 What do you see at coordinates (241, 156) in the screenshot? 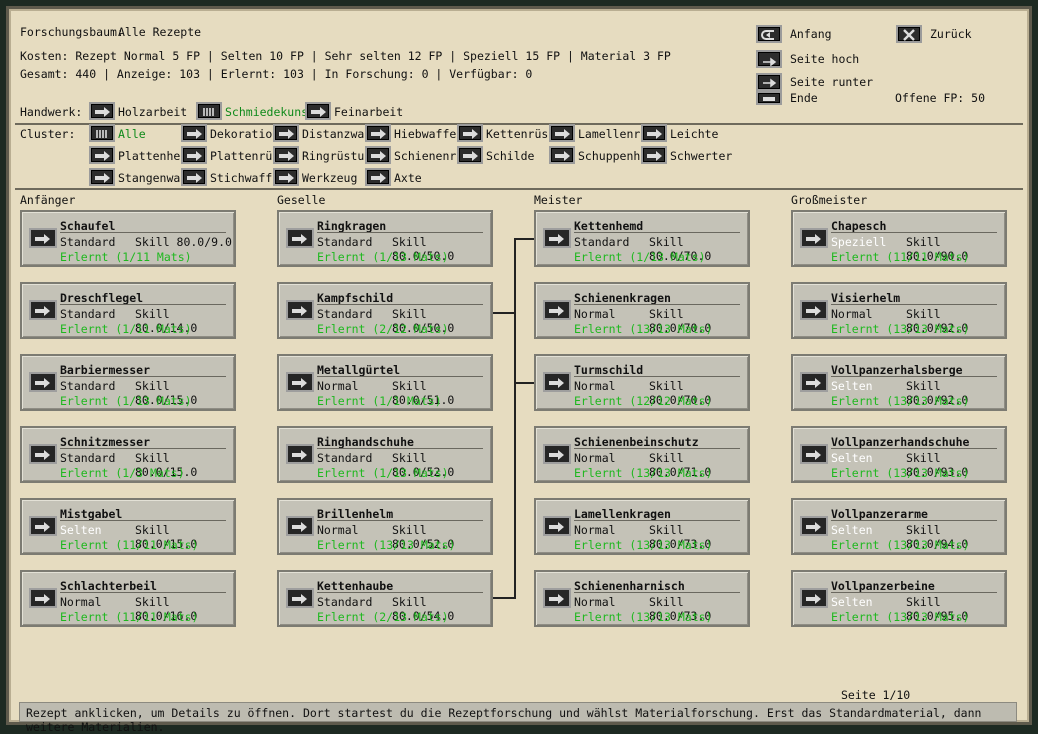
I see `cluster-filter-8: Plattenrü` at bounding box center [241, 156].